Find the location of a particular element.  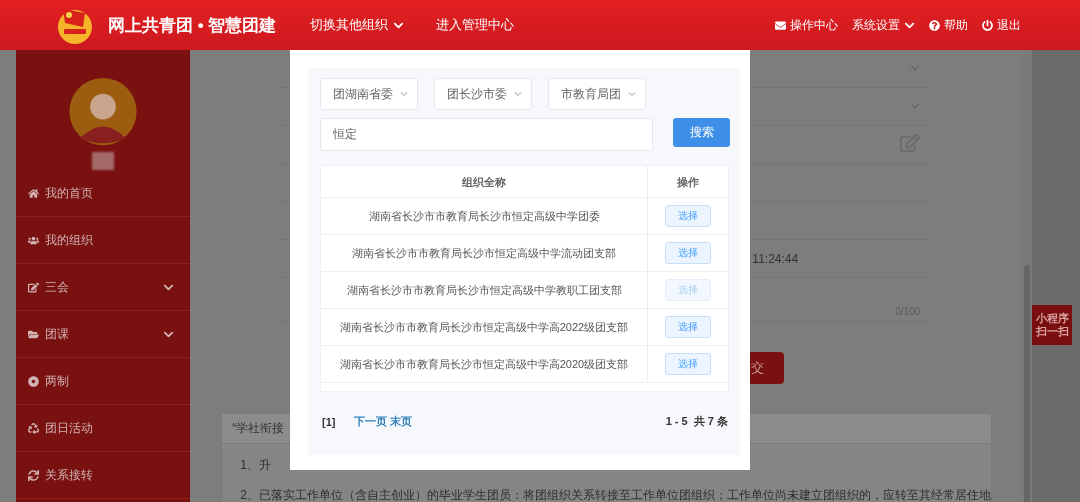

scrollbar-thumb is located at coordinates (1027, 383).